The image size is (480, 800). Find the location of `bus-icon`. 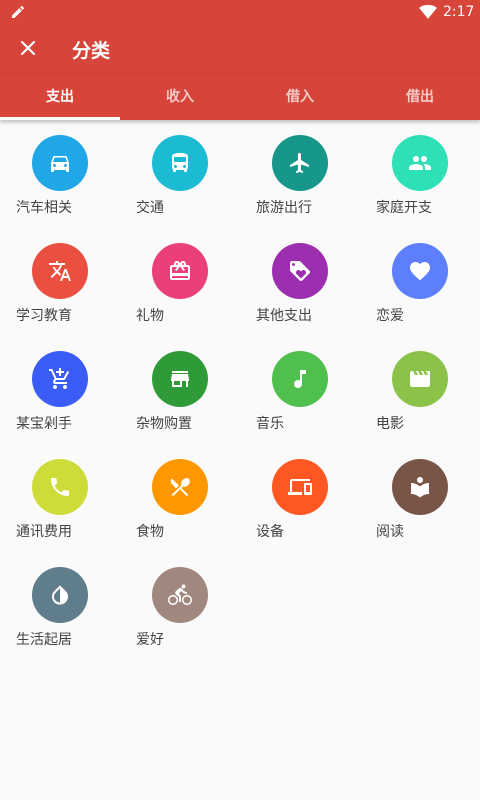

bus-icon is located at coordinates (180, 162).